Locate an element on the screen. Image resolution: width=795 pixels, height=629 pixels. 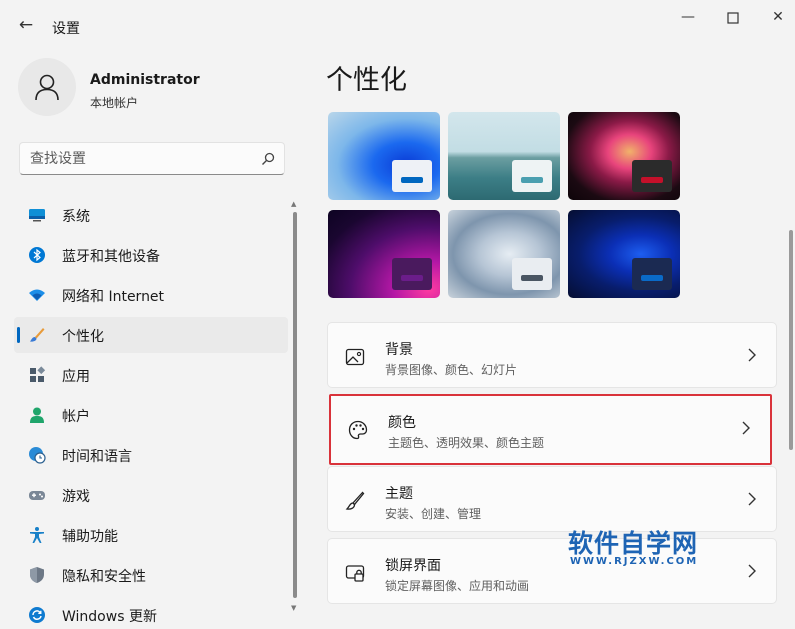
sidebar-item-network: 网络和 Internet is located at coordinates (151, 295).